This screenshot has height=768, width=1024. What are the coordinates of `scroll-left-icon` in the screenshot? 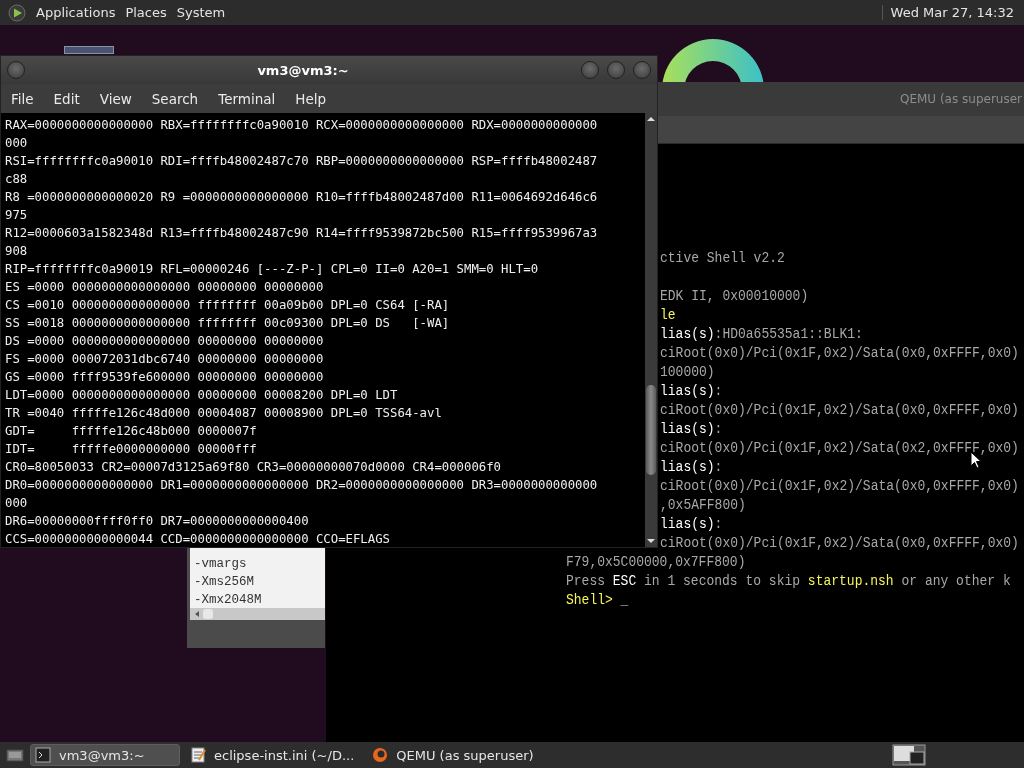 It's located at (197, 614).